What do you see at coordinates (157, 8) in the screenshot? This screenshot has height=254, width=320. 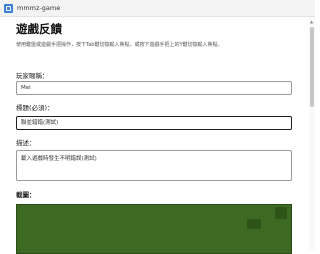 I see `title-bar: mmmz-game` at bounding box center [157, 8].